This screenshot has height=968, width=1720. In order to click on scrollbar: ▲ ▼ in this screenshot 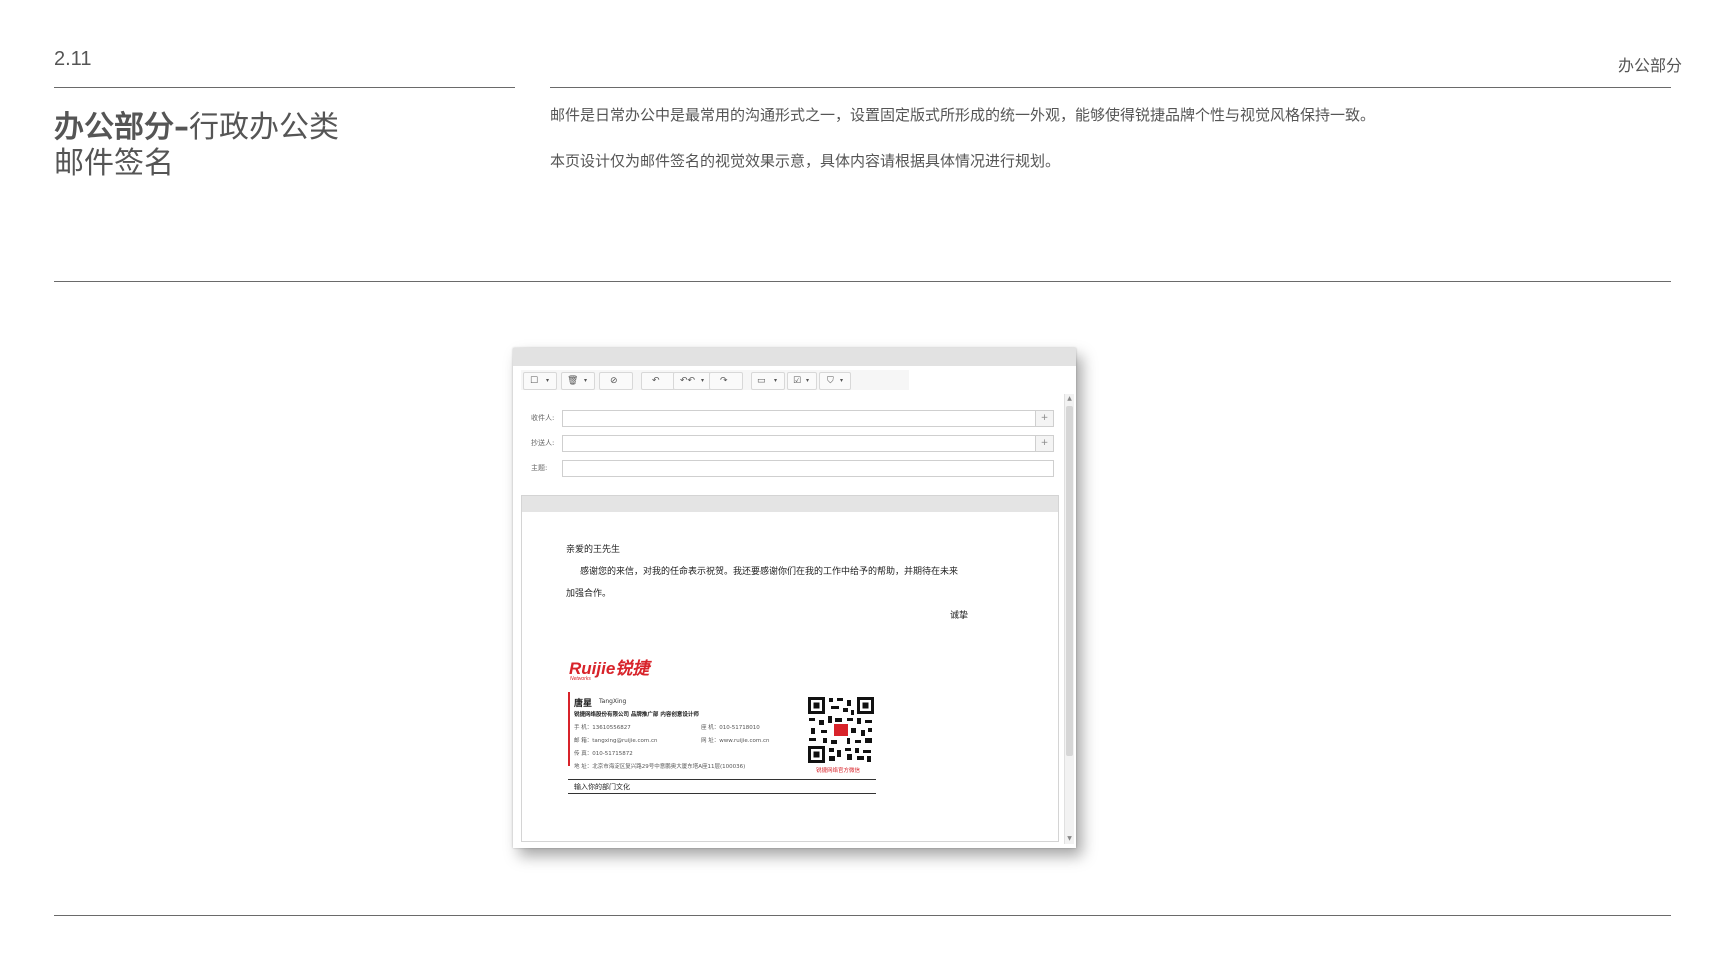, I will do `click(1069, 619)`.